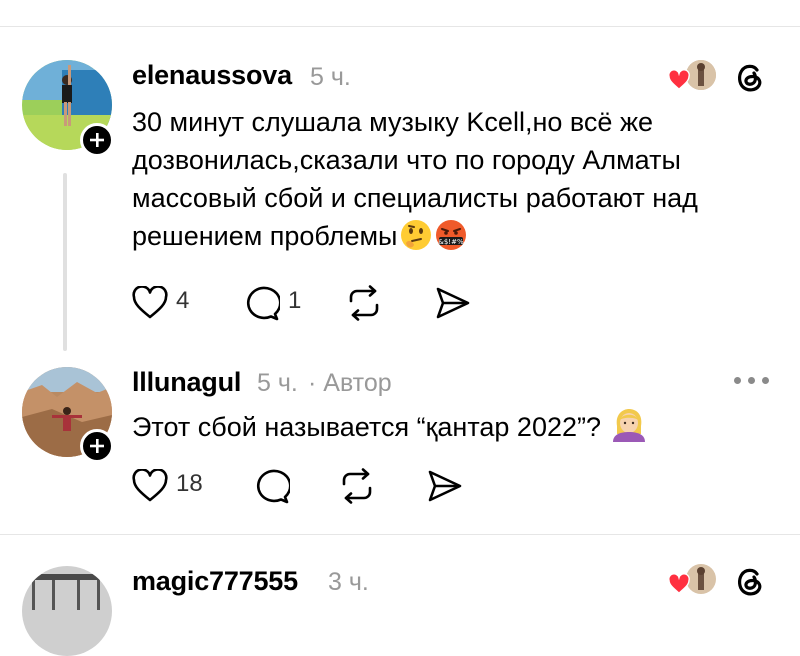 This screenshot has width=800, height=656. I want to click on action-bar: 4 1, so click(332, 303).